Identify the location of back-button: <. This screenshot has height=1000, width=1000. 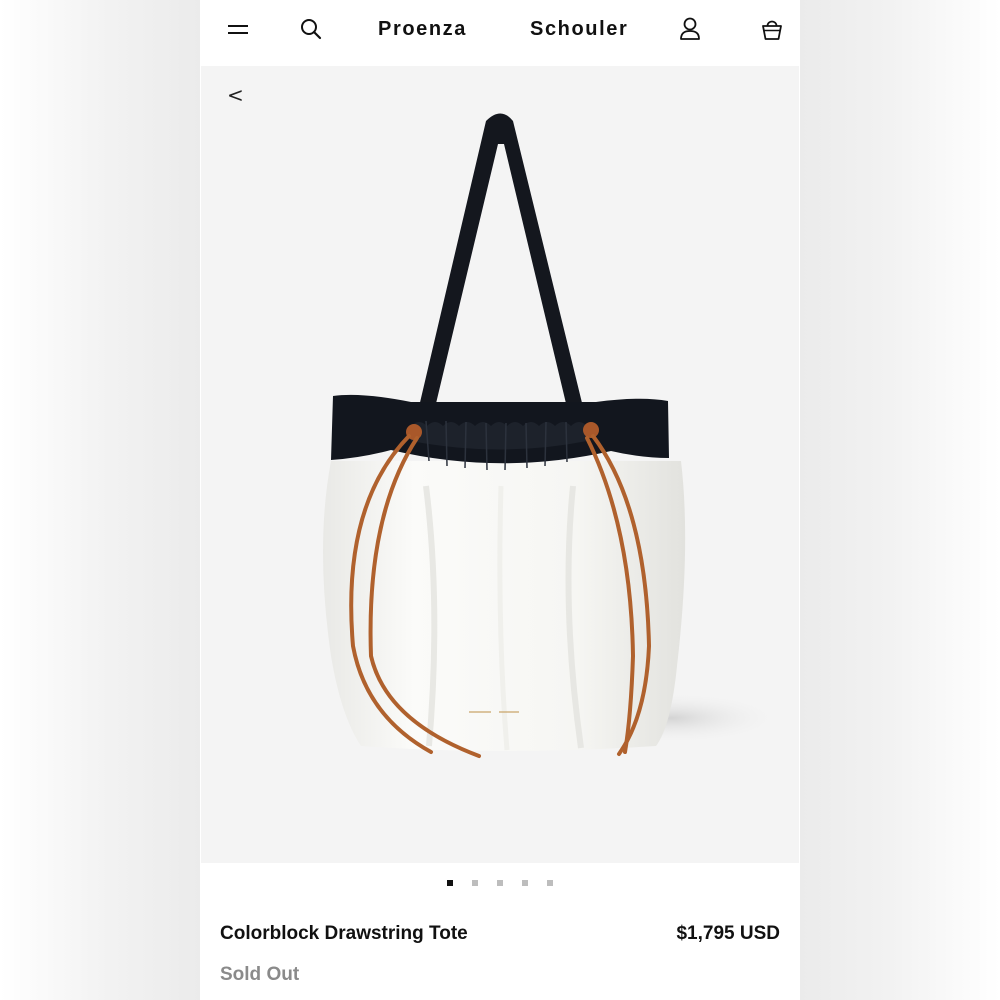
(235, 95).